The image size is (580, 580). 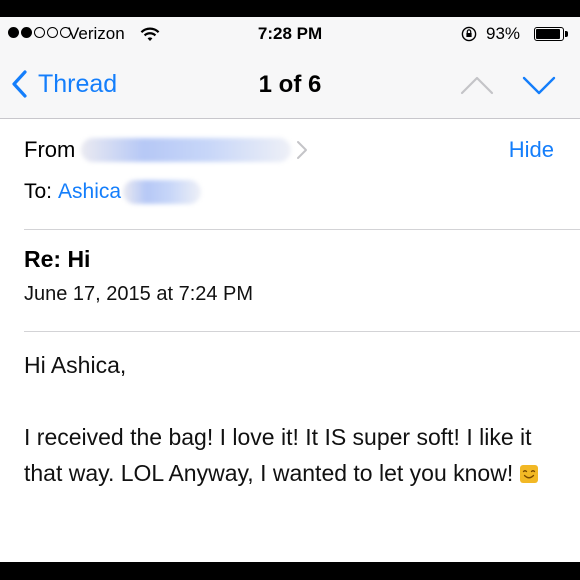 What do you see at coordinates (38, 191) in the screenshot?
I see `to-label: To:` at bounding box center [38, 191].